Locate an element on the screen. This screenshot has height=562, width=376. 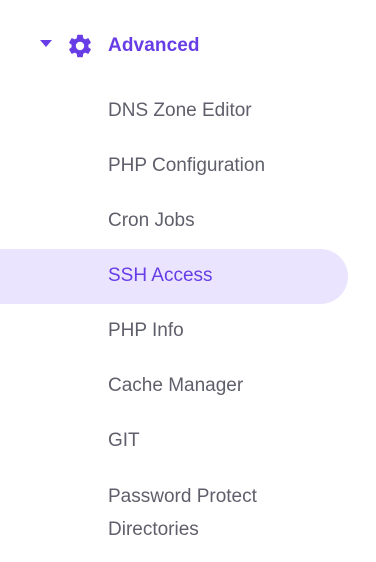
gear-icon is located at coordinates (80, 46).